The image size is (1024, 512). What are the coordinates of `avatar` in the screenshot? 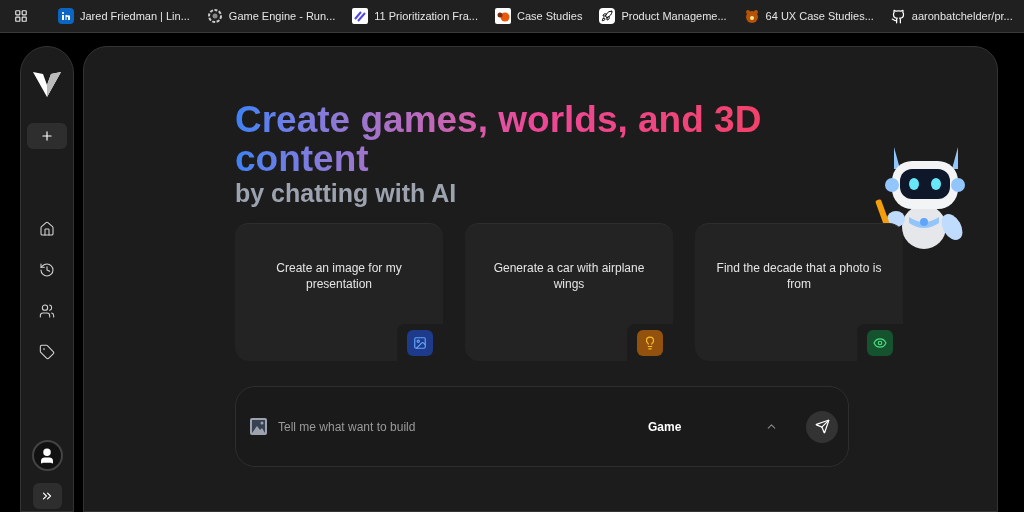 It's located at (47, 455).